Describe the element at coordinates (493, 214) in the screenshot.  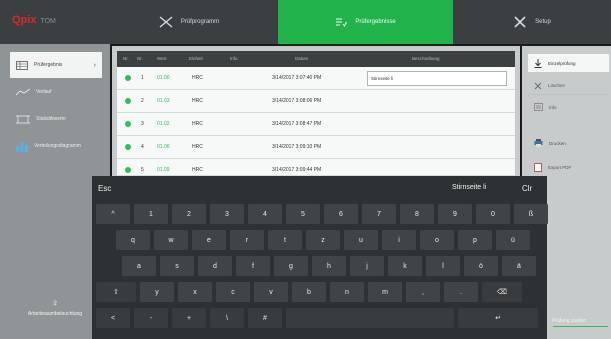
I see `key-10: 0` at that location.